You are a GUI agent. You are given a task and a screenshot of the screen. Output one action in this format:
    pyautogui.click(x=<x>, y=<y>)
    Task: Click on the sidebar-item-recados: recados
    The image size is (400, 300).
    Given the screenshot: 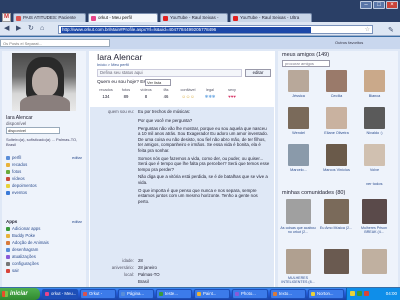 What is the action you would take?
    pyautogui.click(x=45, y=165)
    